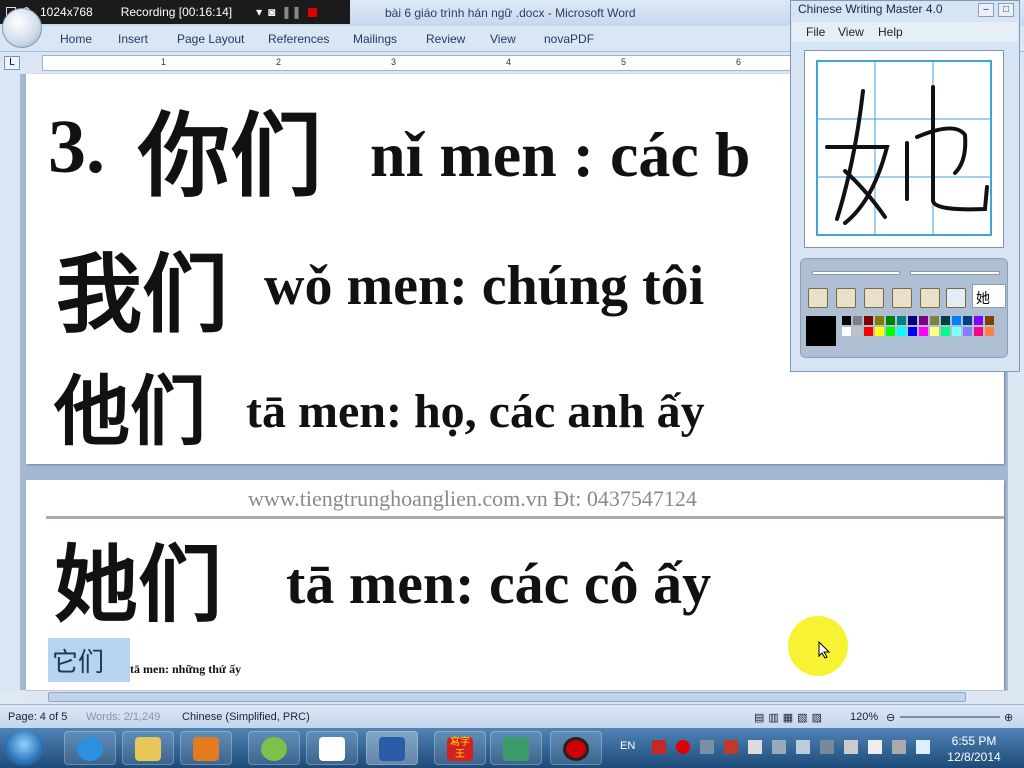  Describe the element at coordinates (503, 39) in the screenshot. I see `tab-view: View` at that location.